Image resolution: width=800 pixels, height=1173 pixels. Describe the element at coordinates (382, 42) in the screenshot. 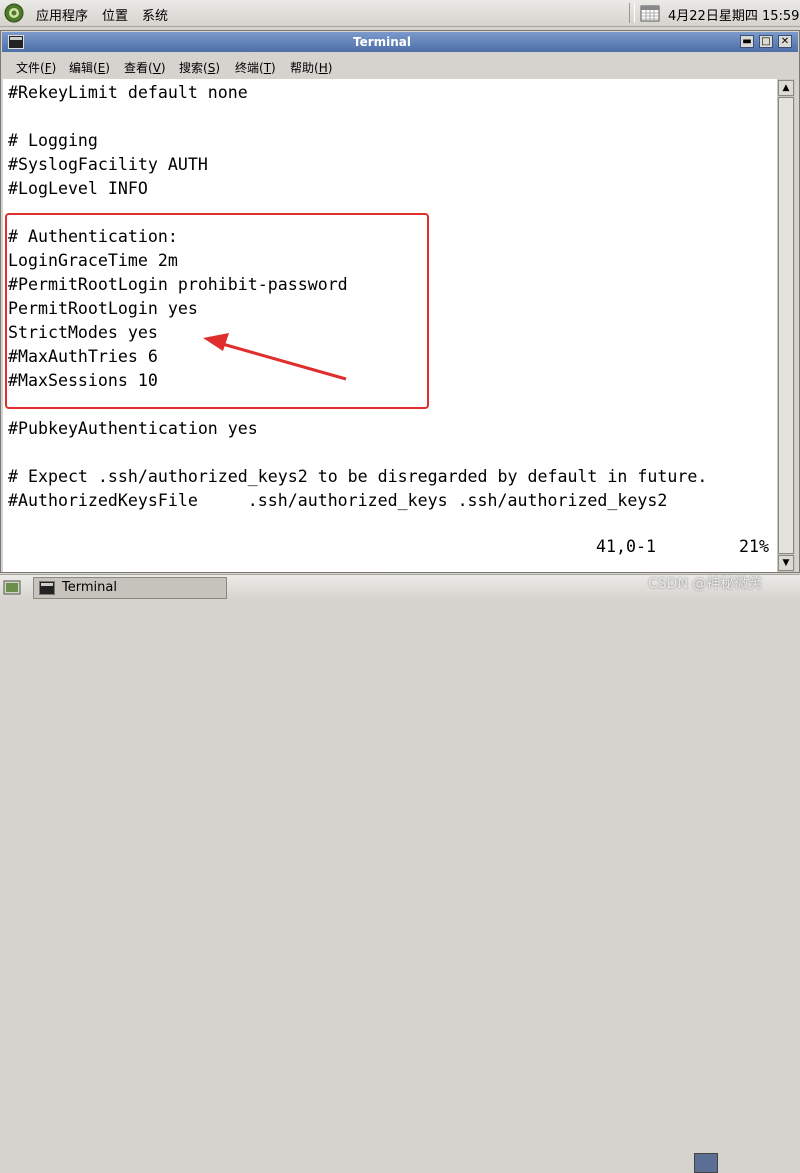

I see `window-title: Terminal` at that location.